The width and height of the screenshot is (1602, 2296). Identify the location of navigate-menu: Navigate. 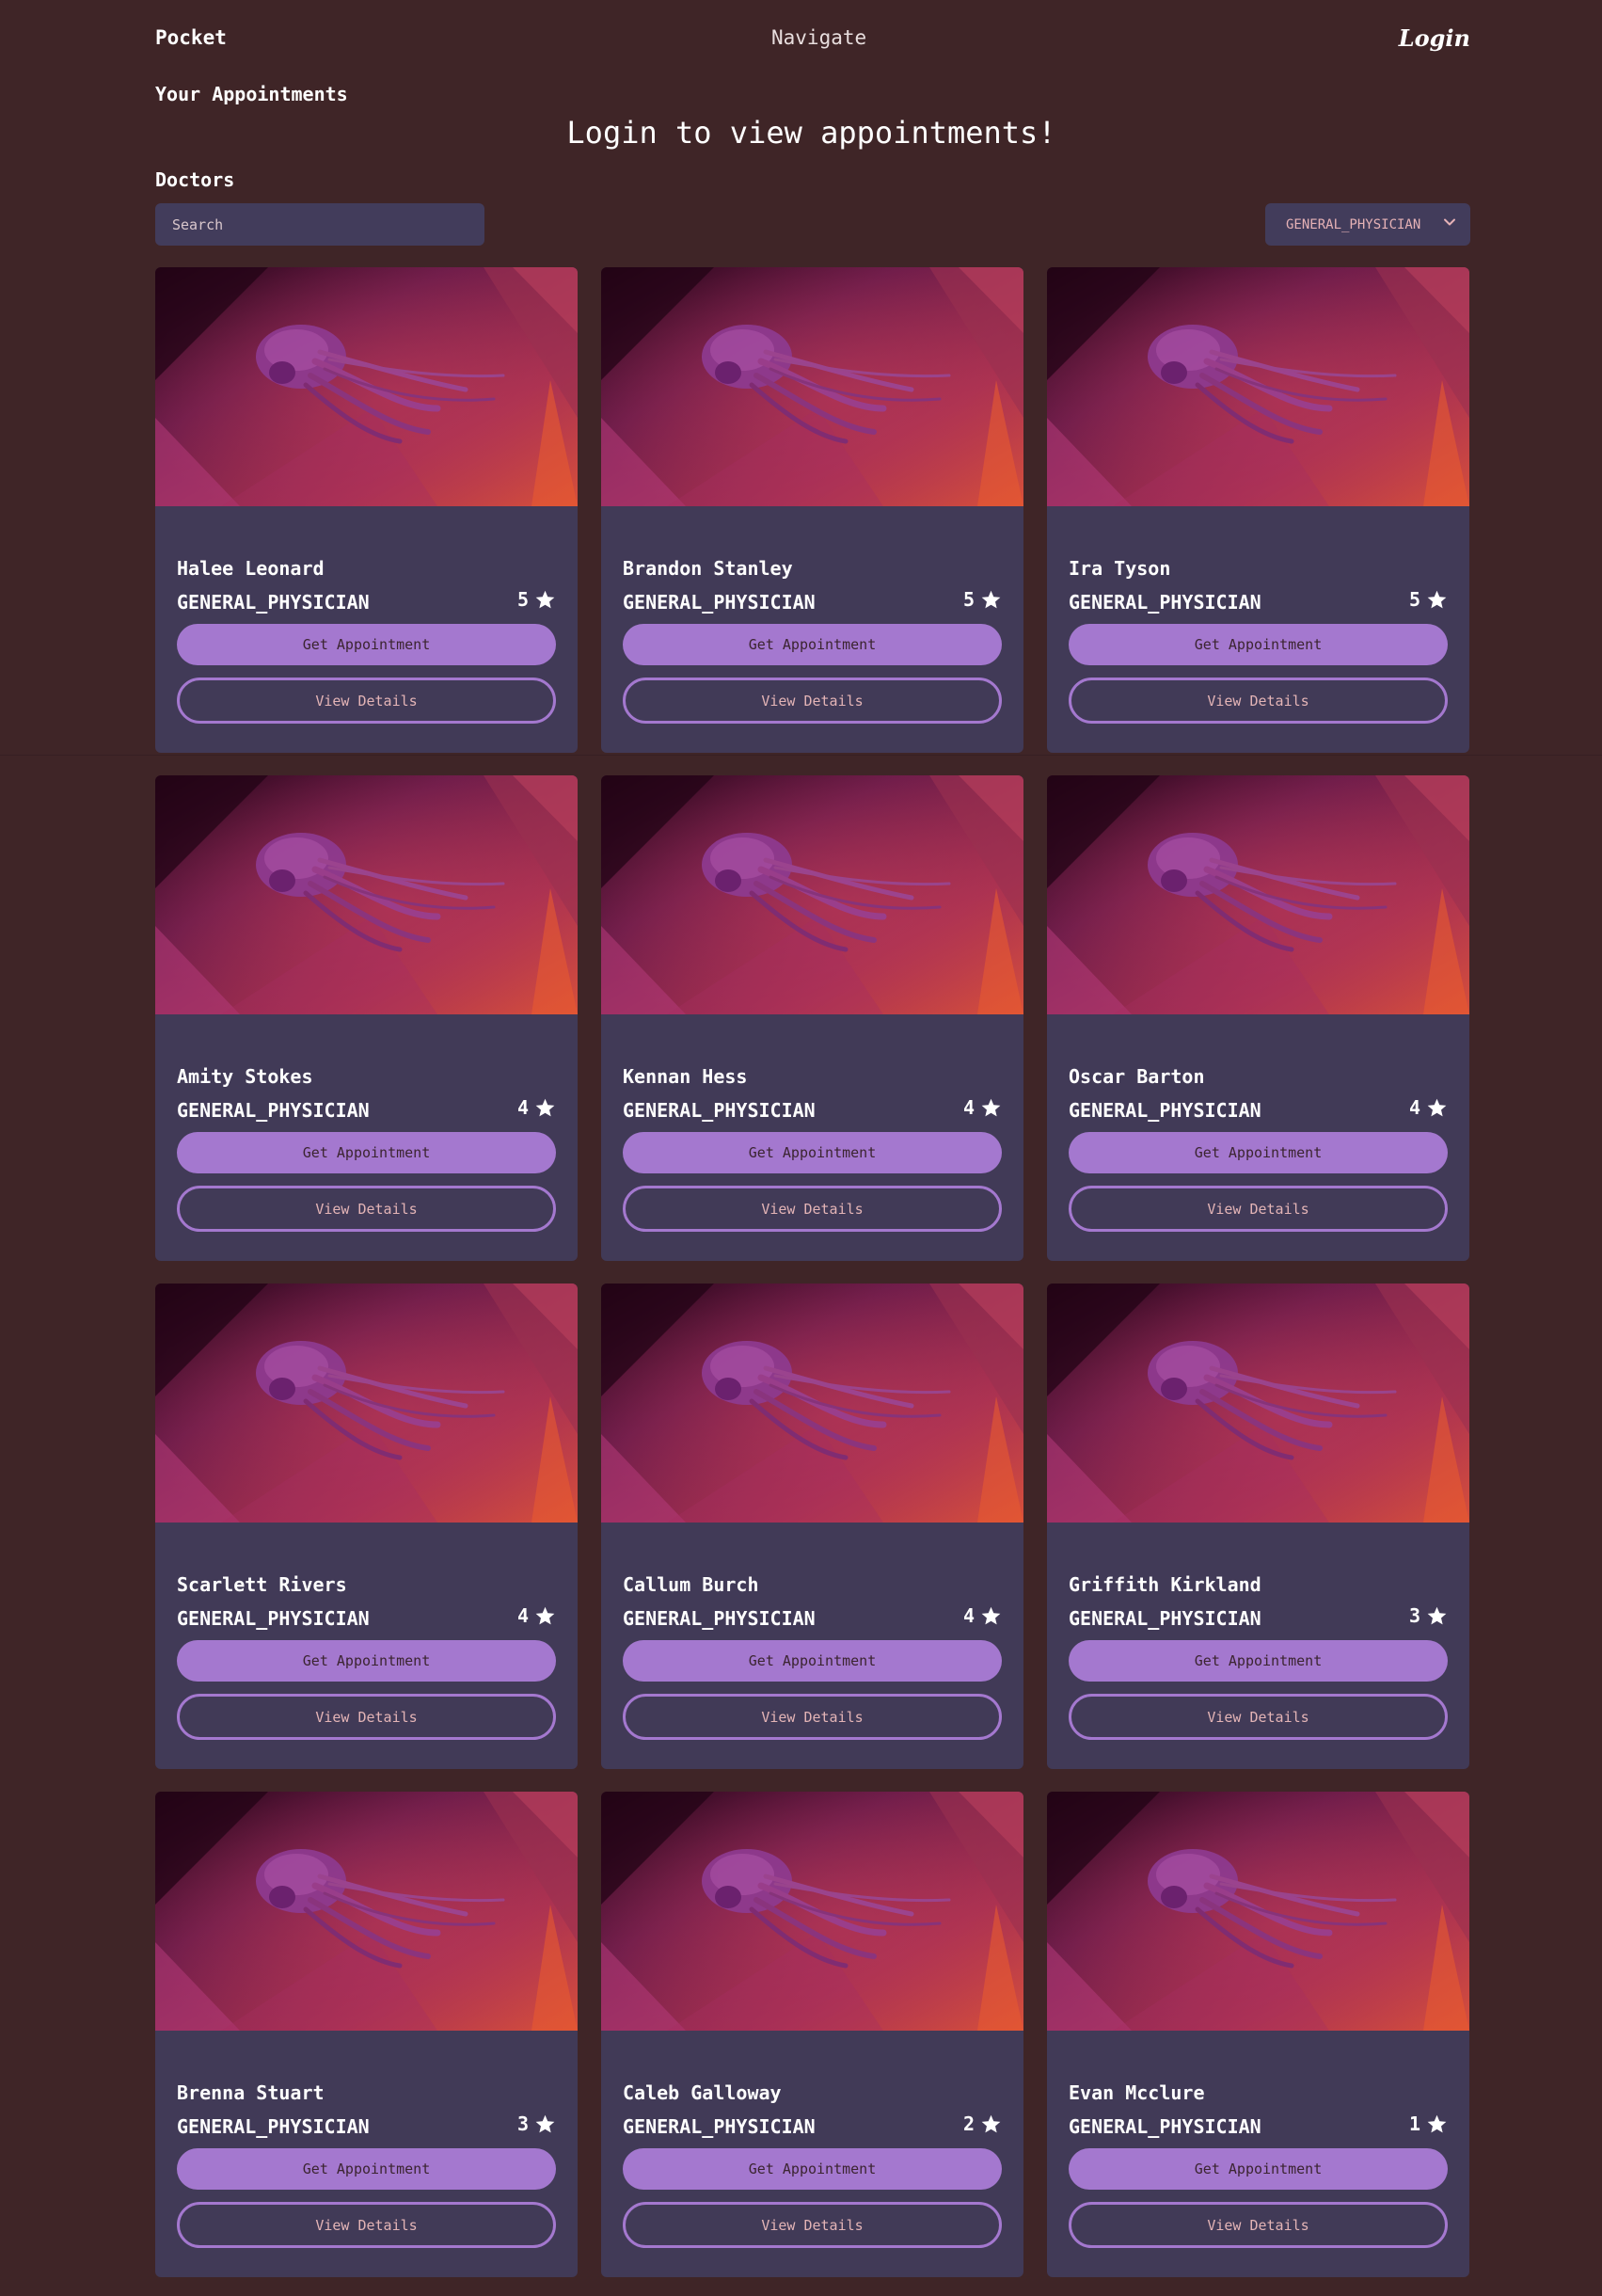
(818, 37).